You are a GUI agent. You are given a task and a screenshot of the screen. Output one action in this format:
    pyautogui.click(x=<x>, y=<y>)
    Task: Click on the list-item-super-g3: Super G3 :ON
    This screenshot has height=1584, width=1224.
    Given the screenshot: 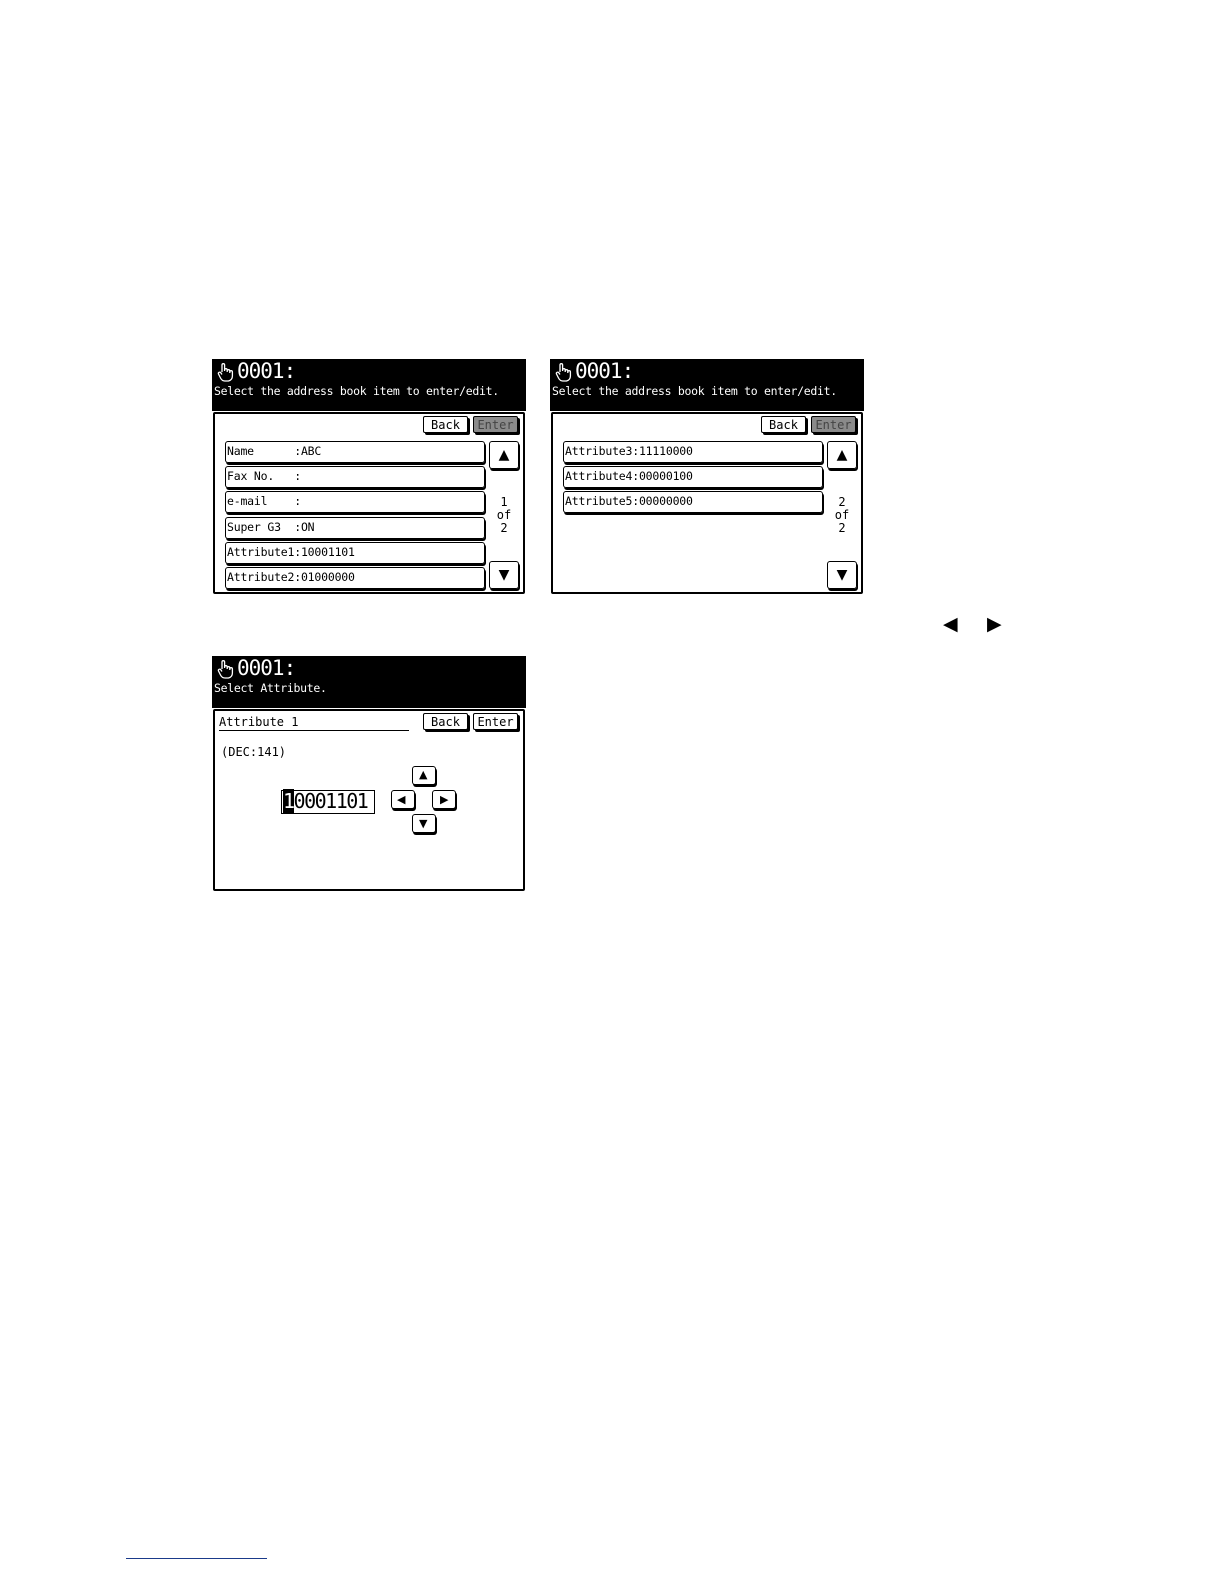 What is the action you would take?
    pyautogui.click(x=355, y=528)
    